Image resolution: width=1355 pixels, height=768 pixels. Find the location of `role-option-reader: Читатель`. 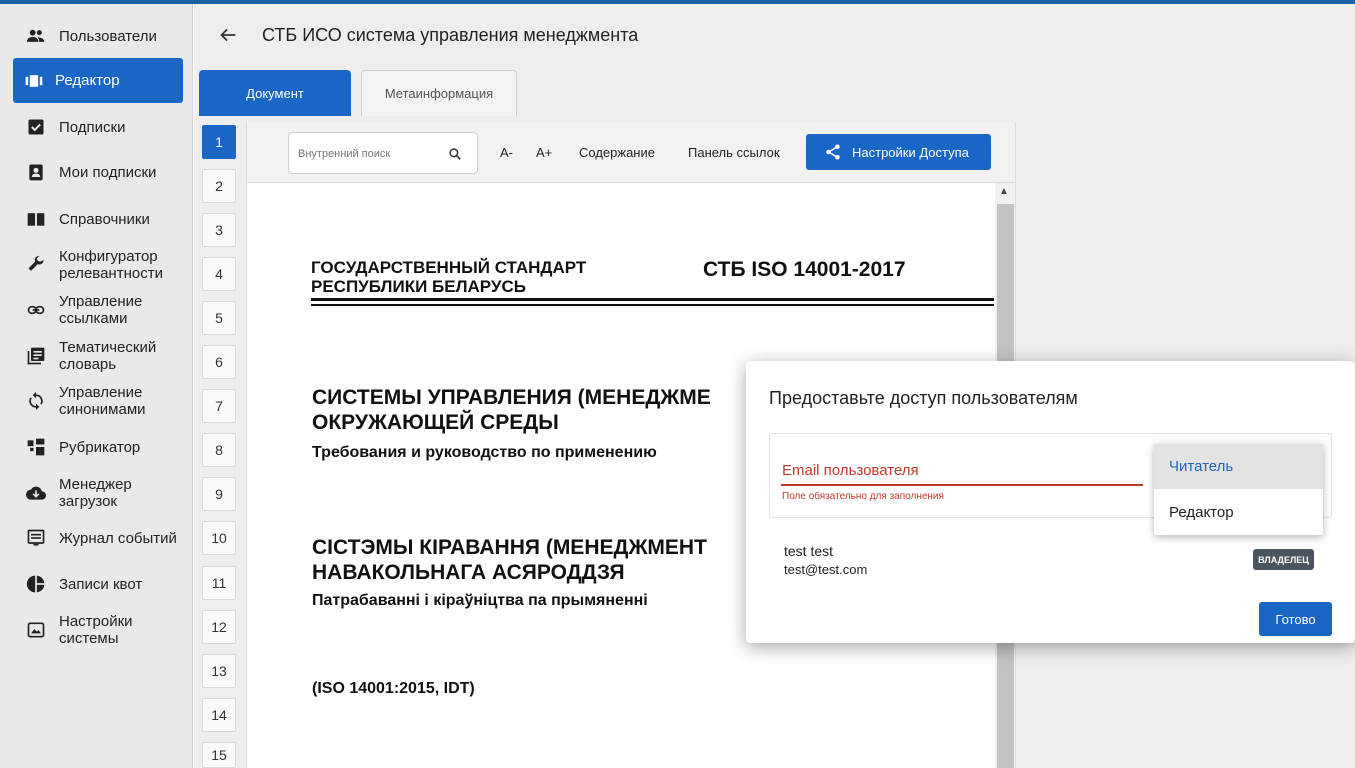

role-option-reader: Читатель is located at coordinates (1238, 466).